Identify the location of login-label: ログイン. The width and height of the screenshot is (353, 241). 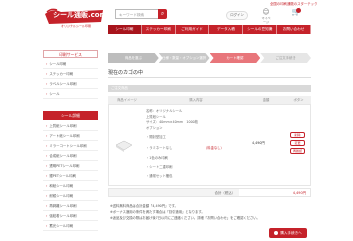
(237, 15).